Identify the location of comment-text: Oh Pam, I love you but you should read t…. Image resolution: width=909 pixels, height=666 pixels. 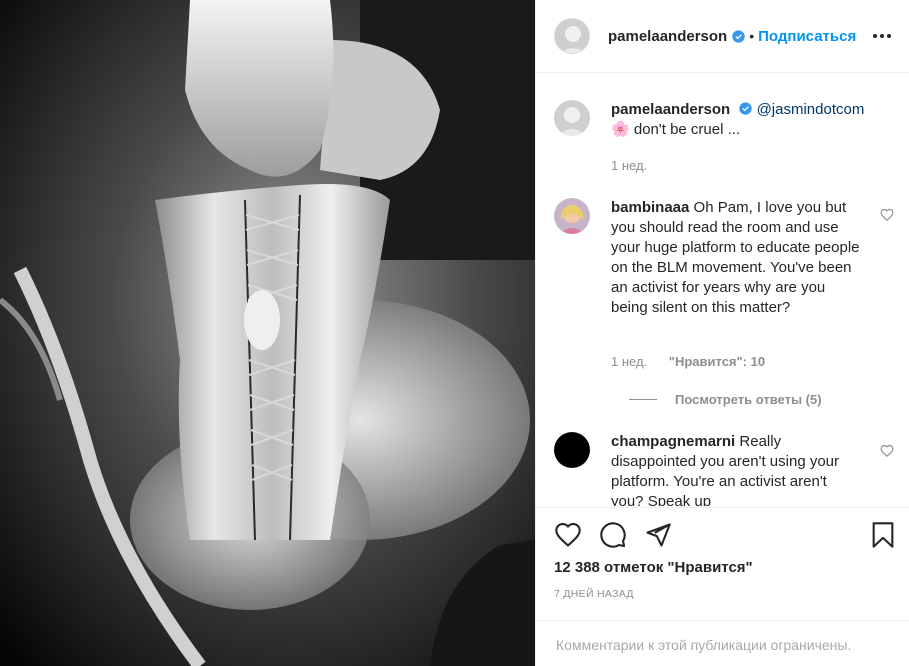
(735, 257).